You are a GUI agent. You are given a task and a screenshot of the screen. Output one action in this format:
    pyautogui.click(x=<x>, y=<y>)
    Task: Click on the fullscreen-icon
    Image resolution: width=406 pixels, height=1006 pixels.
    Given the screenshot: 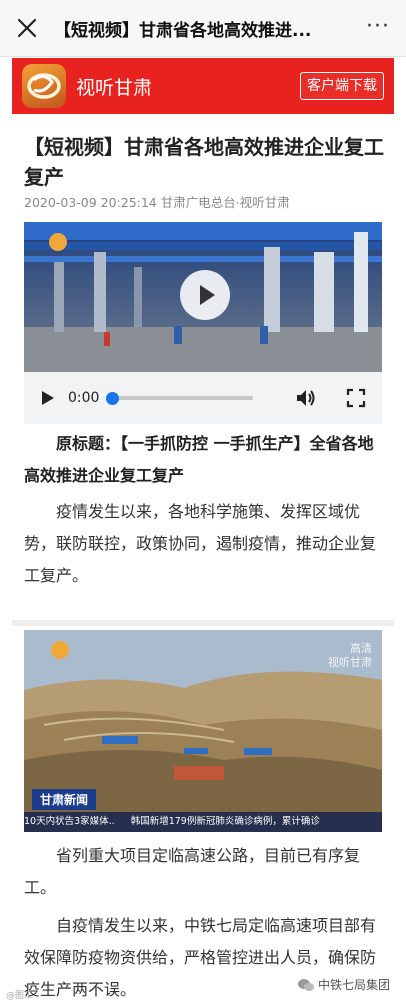 What is the action you would take?
    pyautogui.click(x=356, y=398)
    